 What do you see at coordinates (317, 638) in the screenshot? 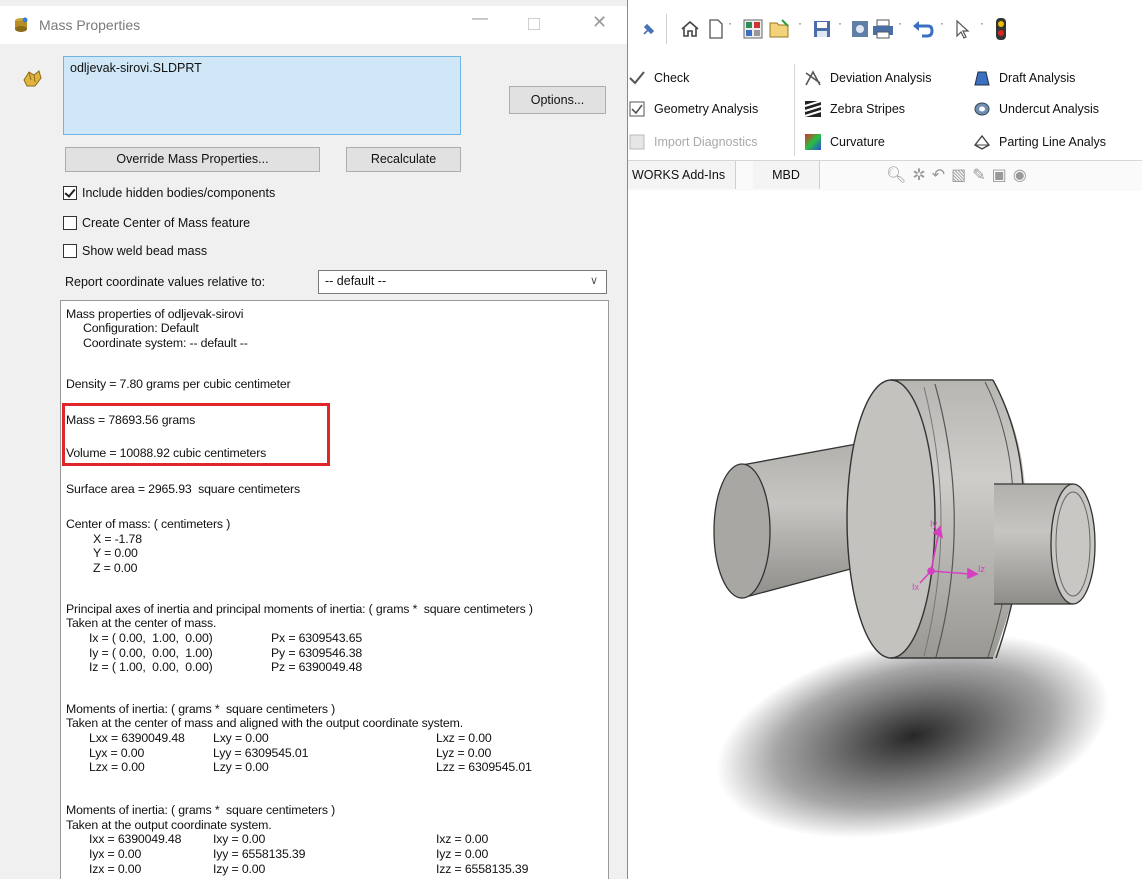
I see `principal-moment: Px = 6309543.65` at bounding box center [317, 638].